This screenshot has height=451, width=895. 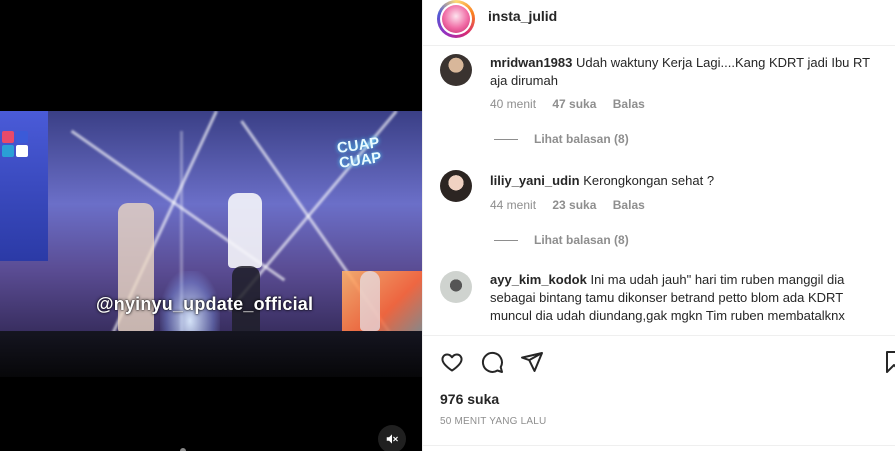 I want to click on comment-likes: 23 suka, so click(x=574, y=205).